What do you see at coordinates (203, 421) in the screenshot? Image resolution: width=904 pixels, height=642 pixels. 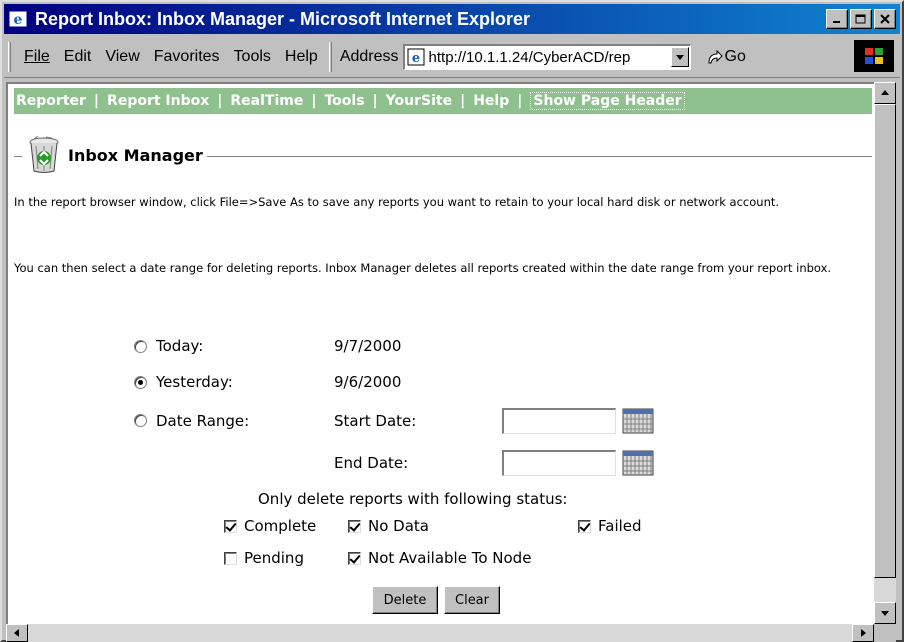 I see `date-range-label: Date Range:` at bounding box center [203, 421].